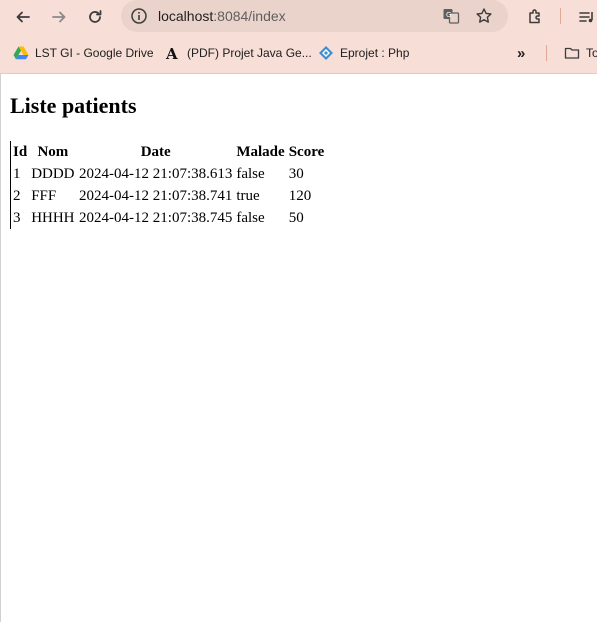  What do you see at coordinates (546, 53) in the screenshot?
I see `bookmarks-separator` at bounding box center [546, 53].